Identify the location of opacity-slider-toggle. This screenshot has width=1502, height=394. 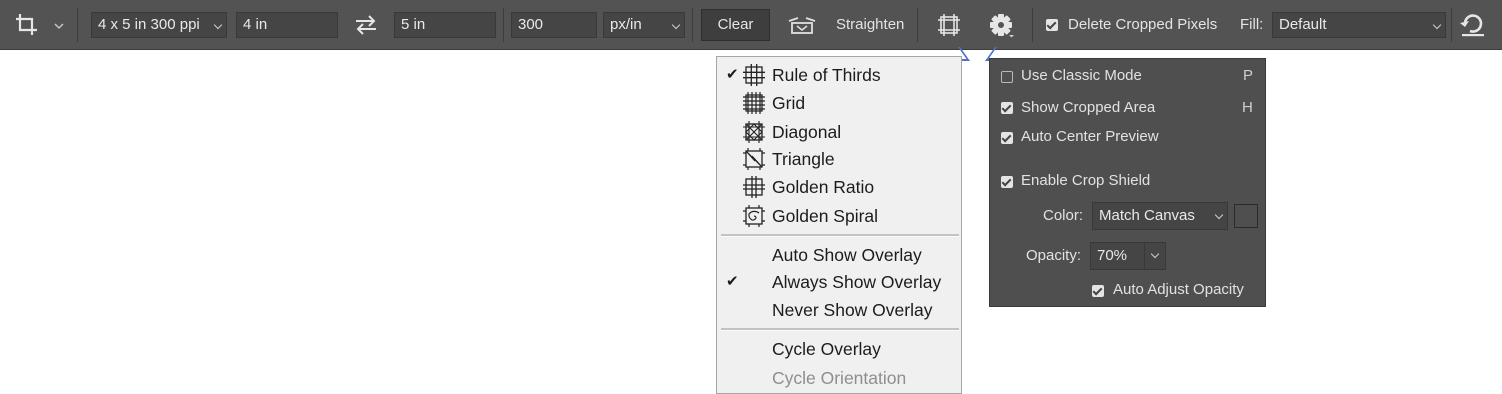
(1155, 256).